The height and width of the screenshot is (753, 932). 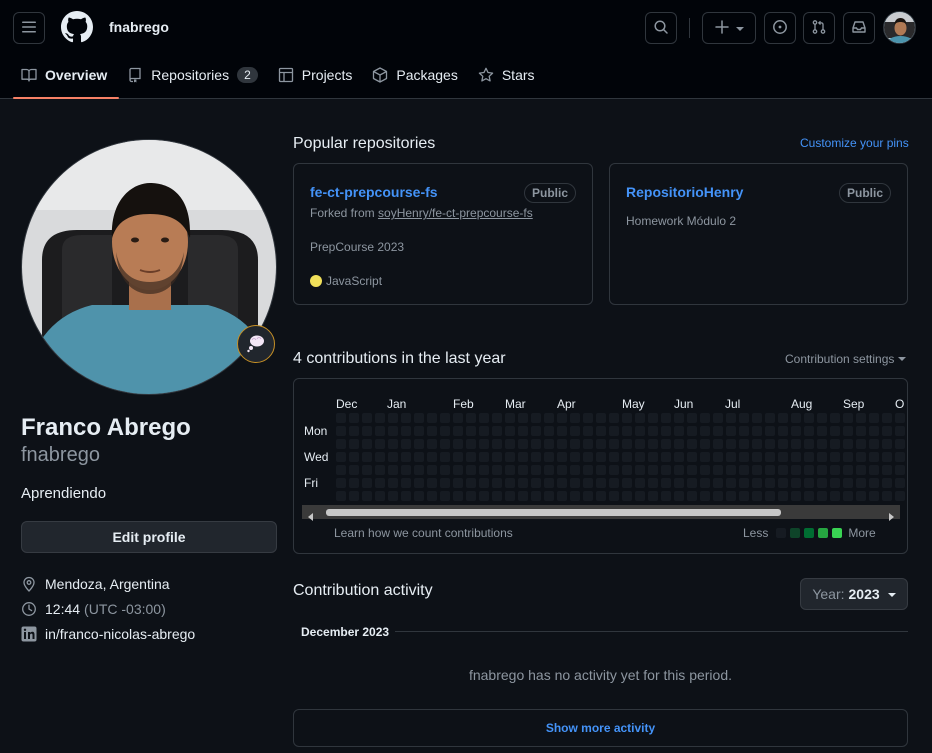 What do you see at coordinates (149, 267) in the screenshot?
I see `profile-avatar` at bounding box center [149, 267].